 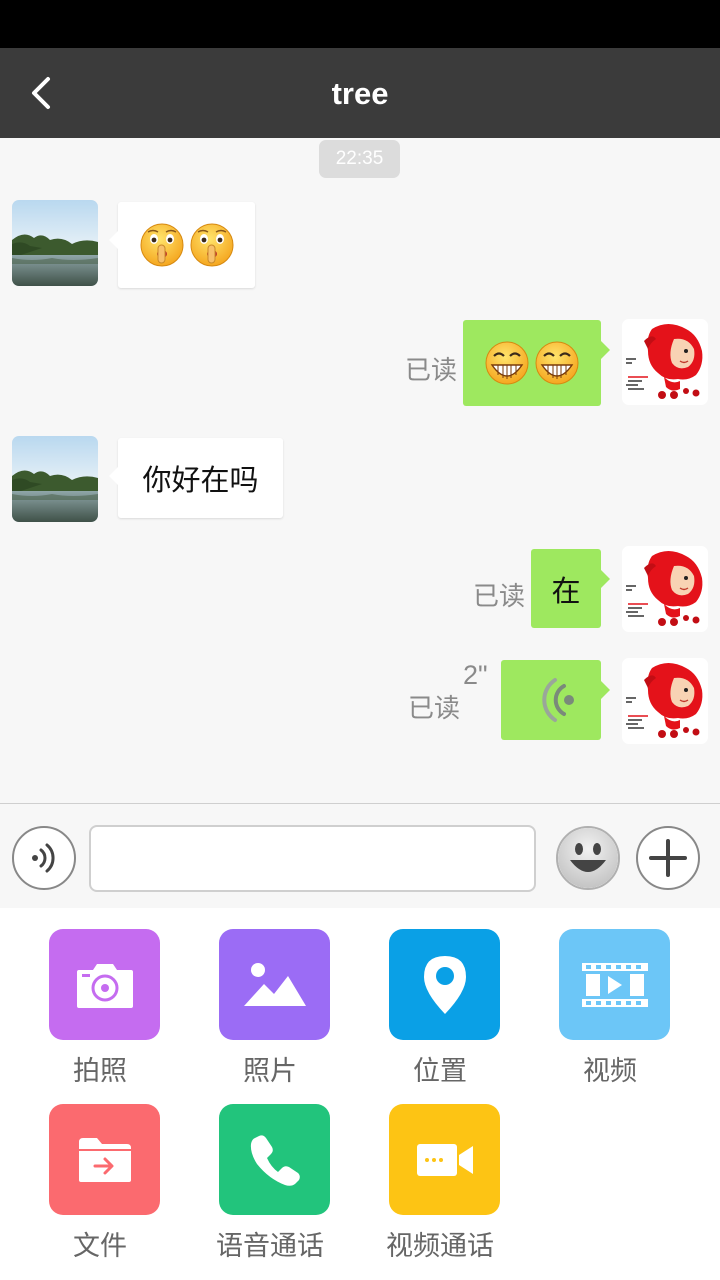 I want to click on file-tile, so click(x=104, y=1159).